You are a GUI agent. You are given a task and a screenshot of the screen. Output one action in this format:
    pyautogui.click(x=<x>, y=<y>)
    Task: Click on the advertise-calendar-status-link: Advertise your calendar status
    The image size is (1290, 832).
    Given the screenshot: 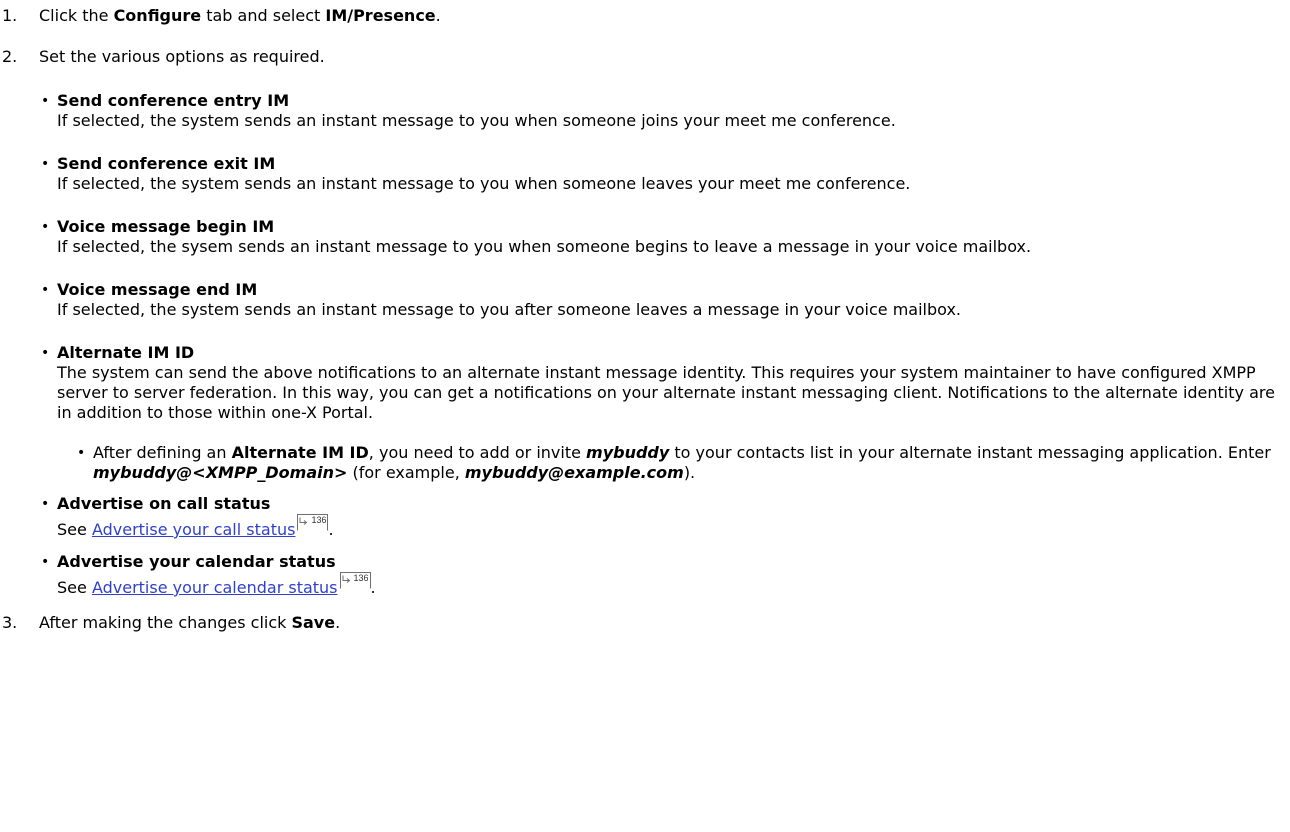 What is the action you would take?
    pyautogui.click(x=215, y=587)
    